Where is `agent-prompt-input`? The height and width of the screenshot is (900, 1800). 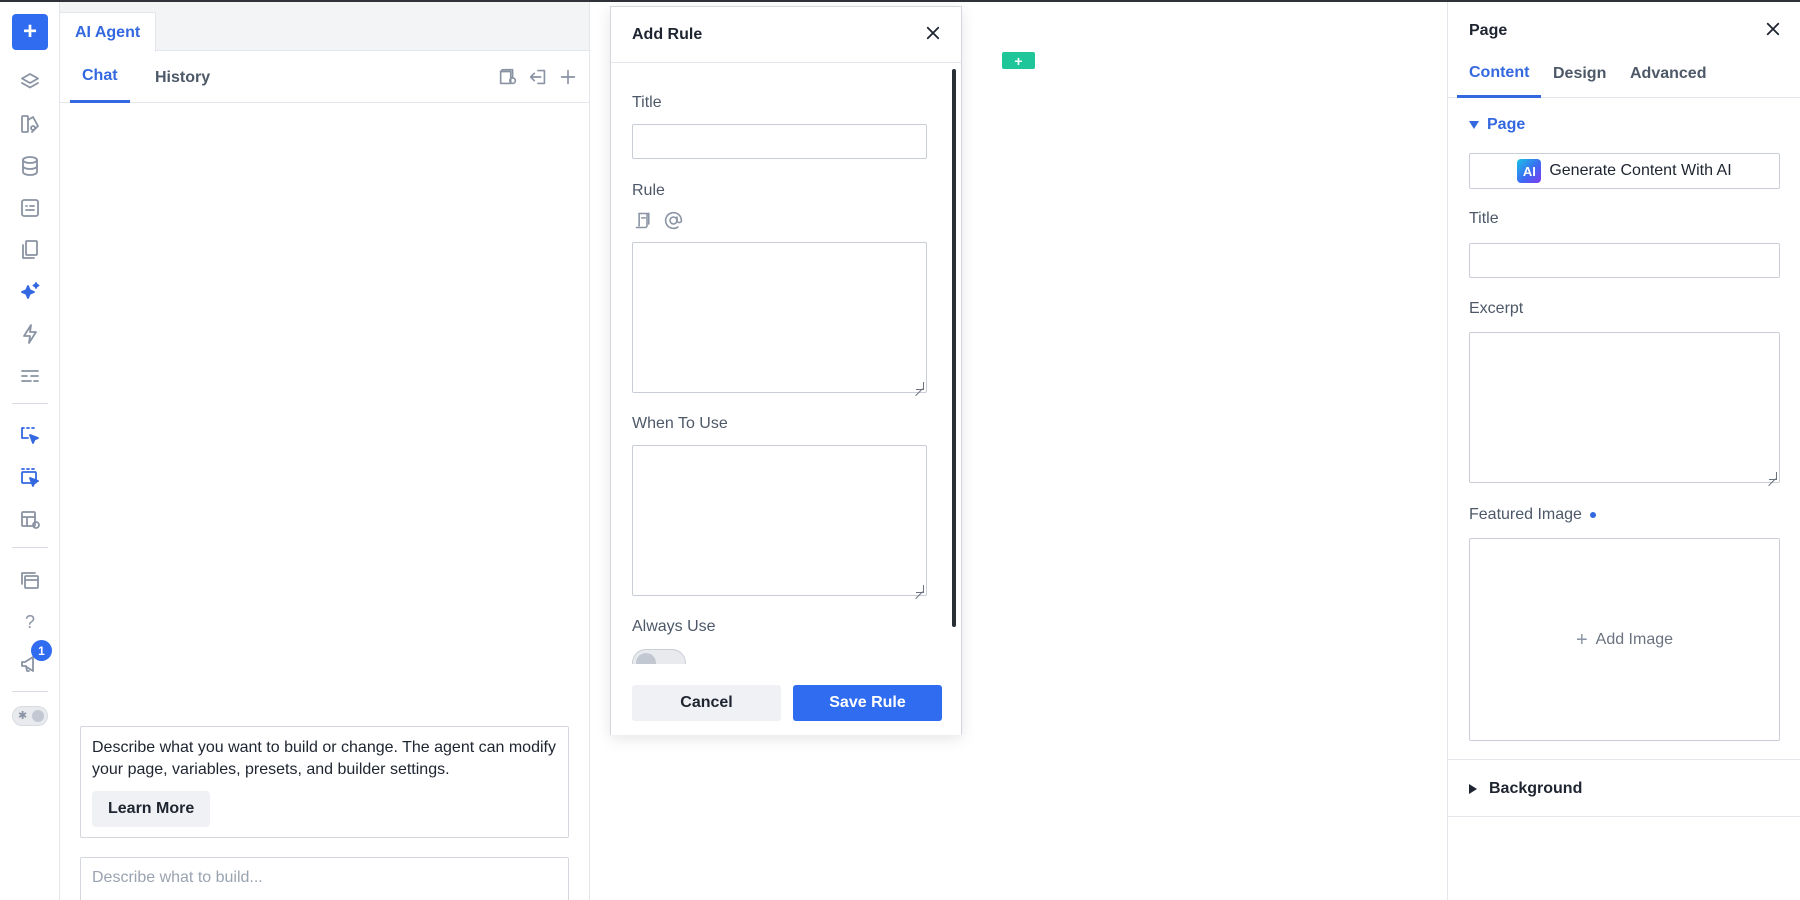 agent-prompt-input is located at coordinates (324, 878).